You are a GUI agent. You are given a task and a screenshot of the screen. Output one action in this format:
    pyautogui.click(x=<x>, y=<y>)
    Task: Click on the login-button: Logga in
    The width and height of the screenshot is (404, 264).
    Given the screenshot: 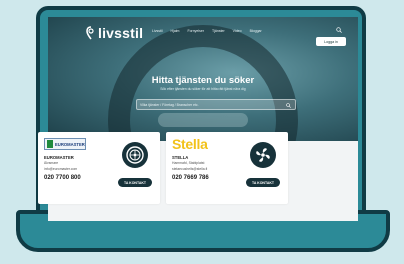 What is the action you would take?
    pyautogui.click(x=331, y=41)
    